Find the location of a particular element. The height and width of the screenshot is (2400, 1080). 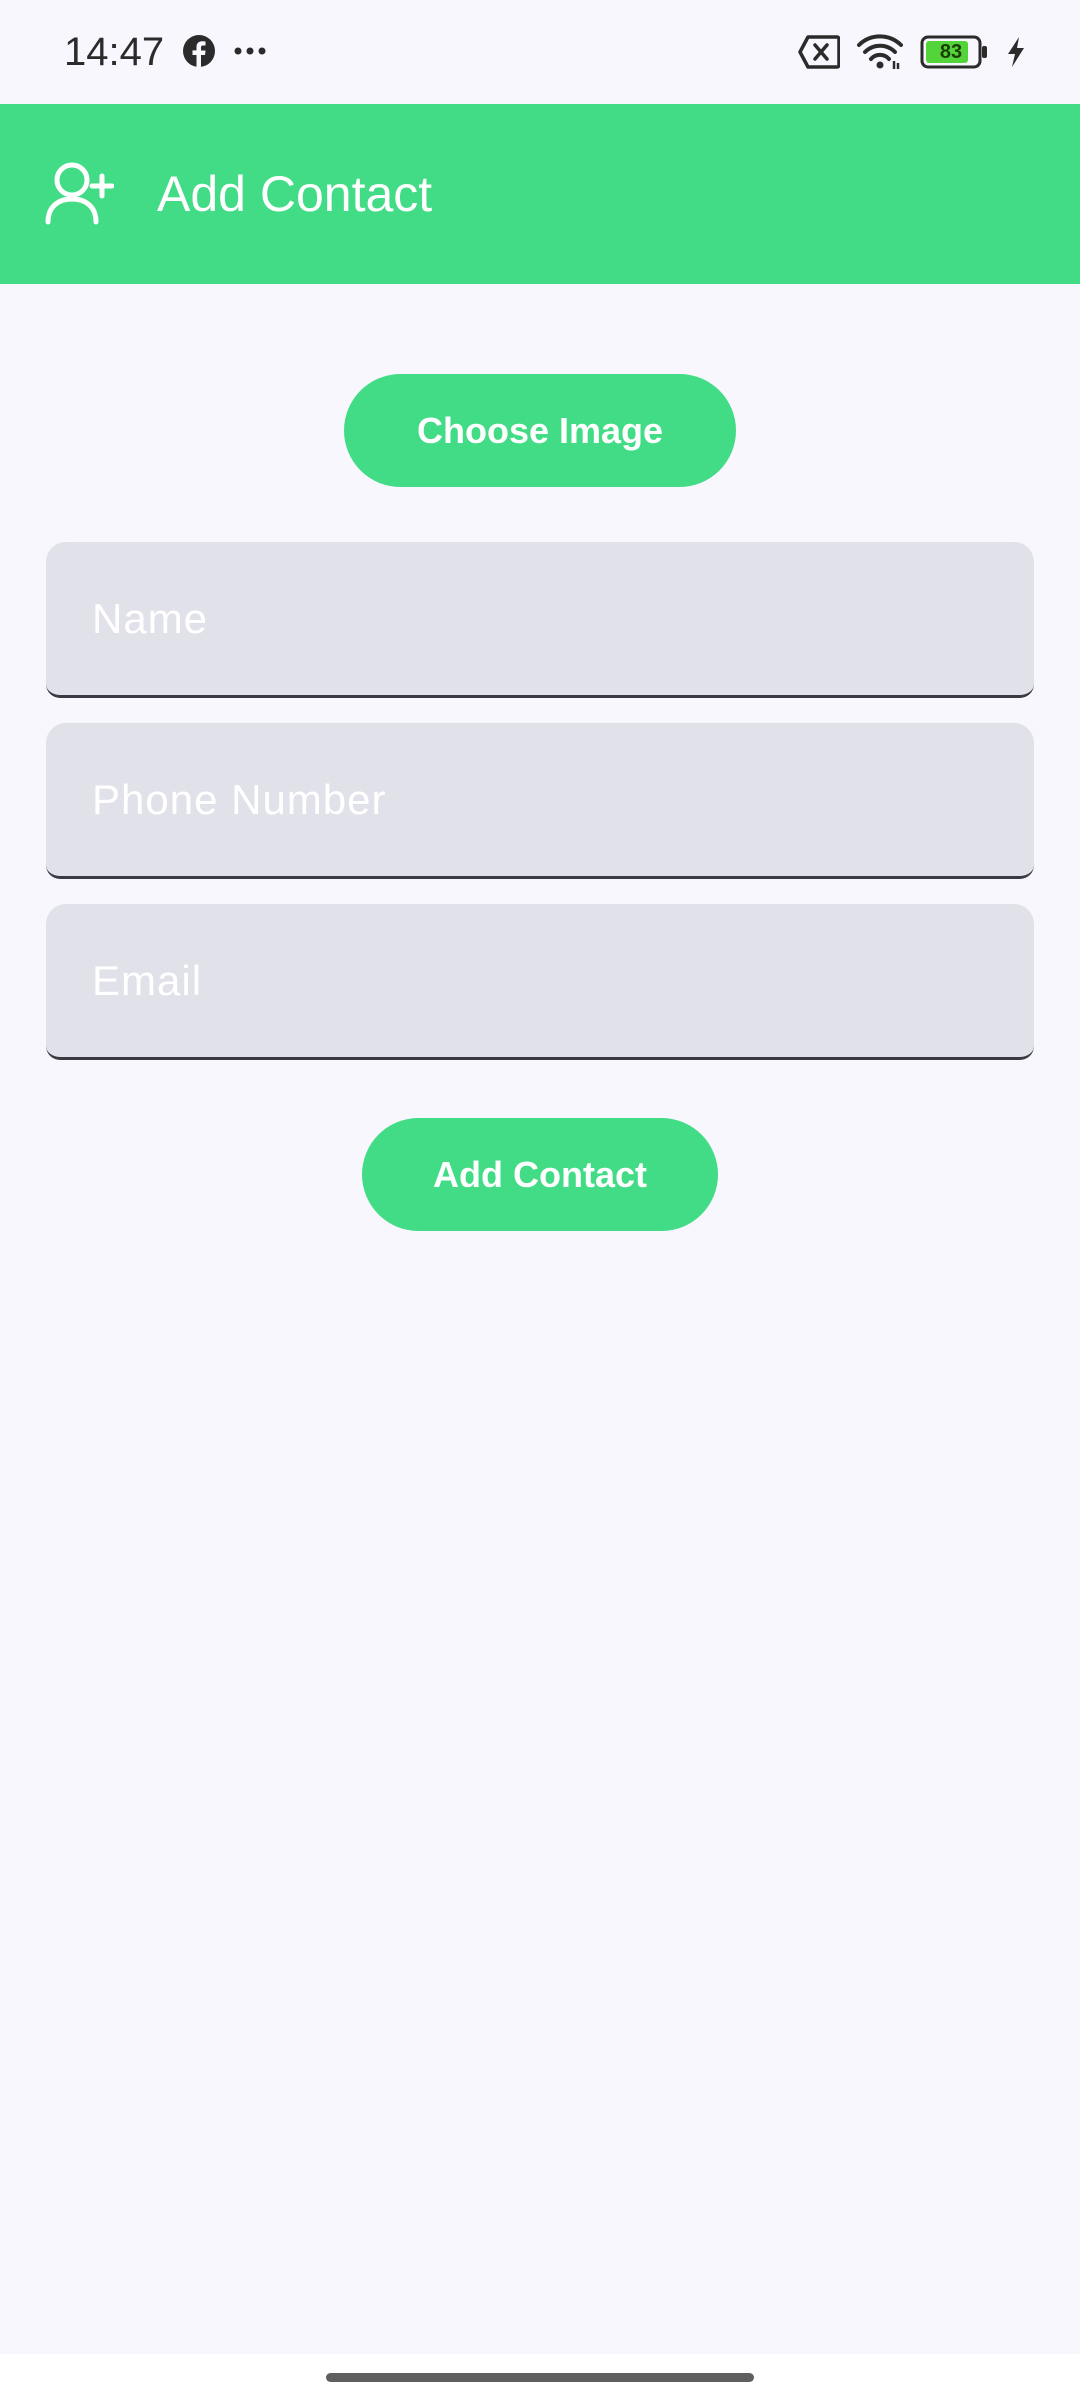

email-field is located at coordinates (540, 982).